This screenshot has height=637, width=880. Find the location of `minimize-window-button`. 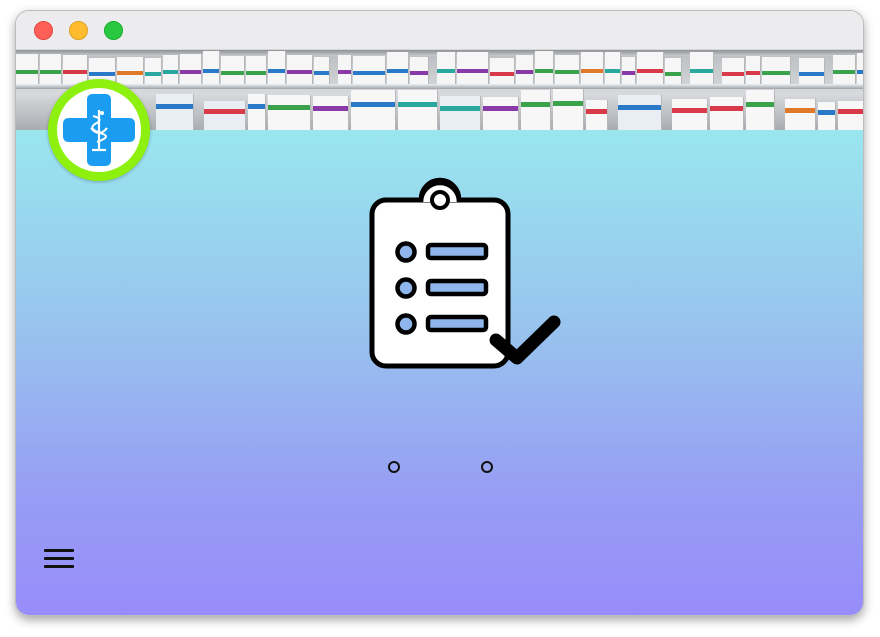

minimize-window-button is located at coordinates (78, 30).